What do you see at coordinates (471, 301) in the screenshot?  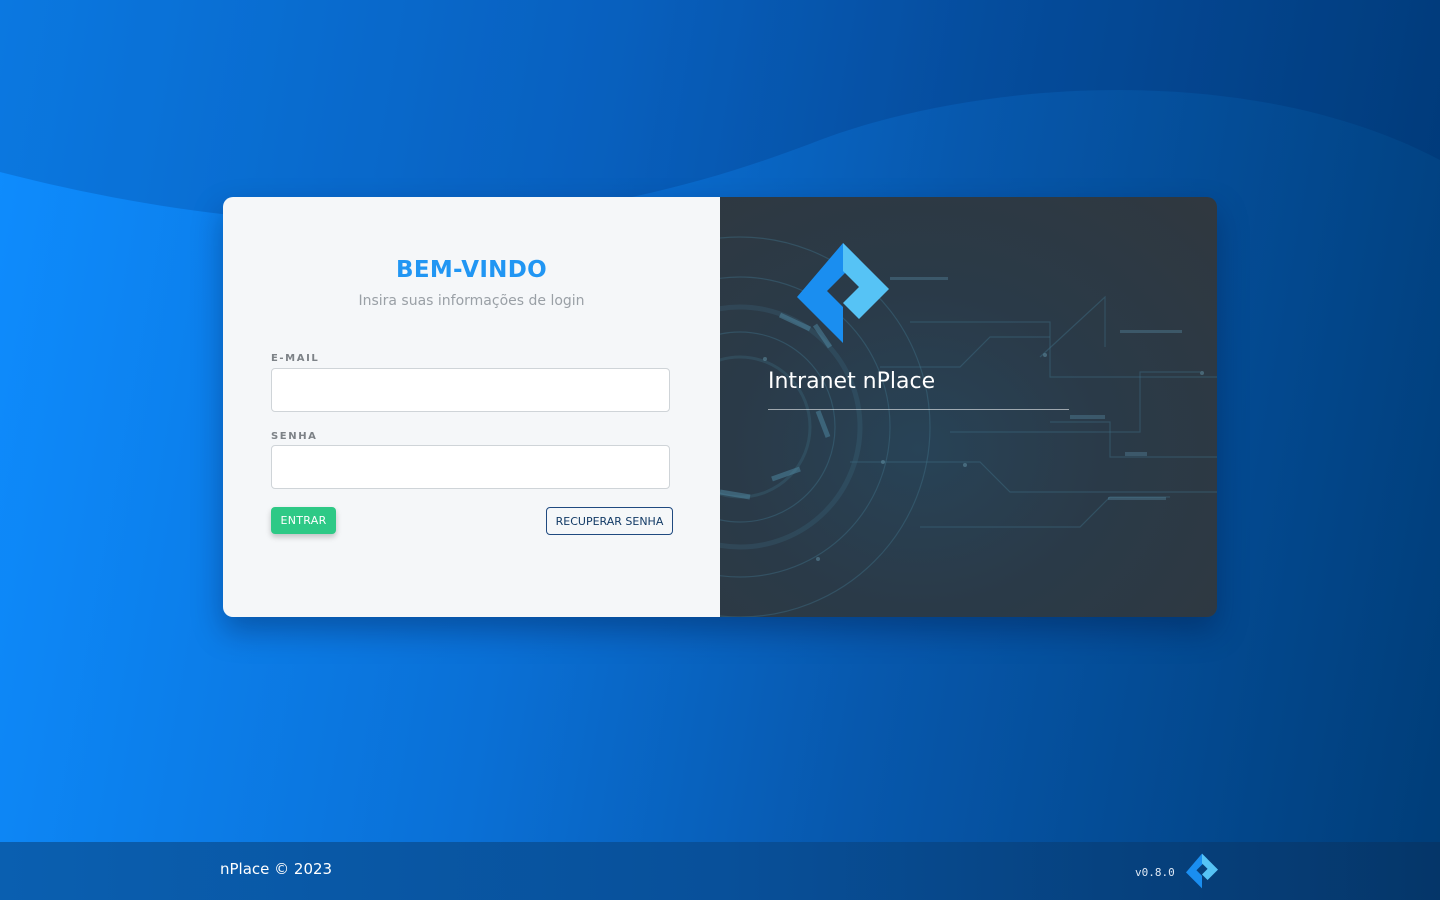 I see `page-subtitle: Insira suas informações de login` at bounding box center [471, 301].